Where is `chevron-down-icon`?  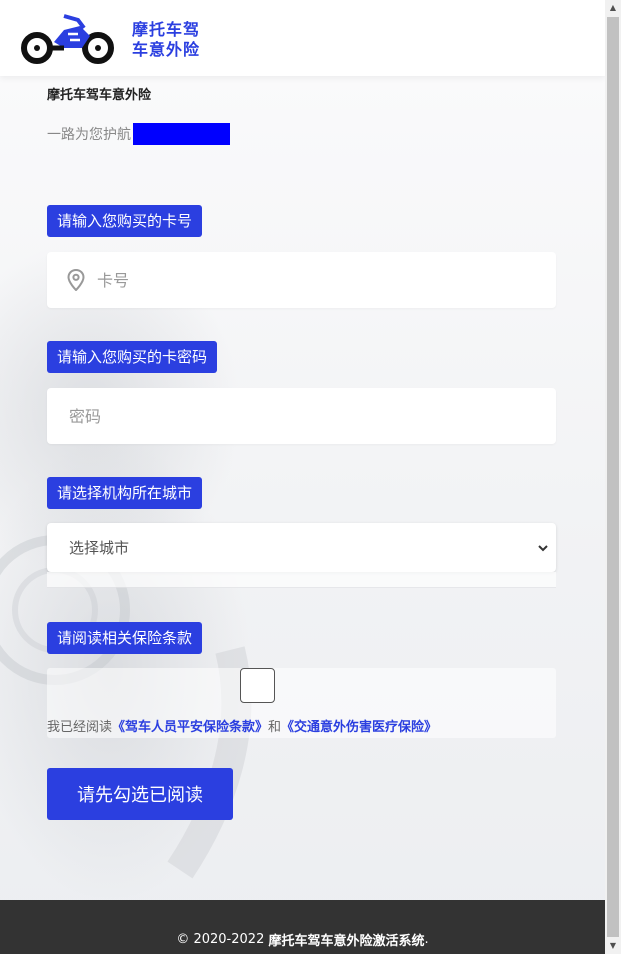 chevron-down-icon is located at coordinates (543, 547).